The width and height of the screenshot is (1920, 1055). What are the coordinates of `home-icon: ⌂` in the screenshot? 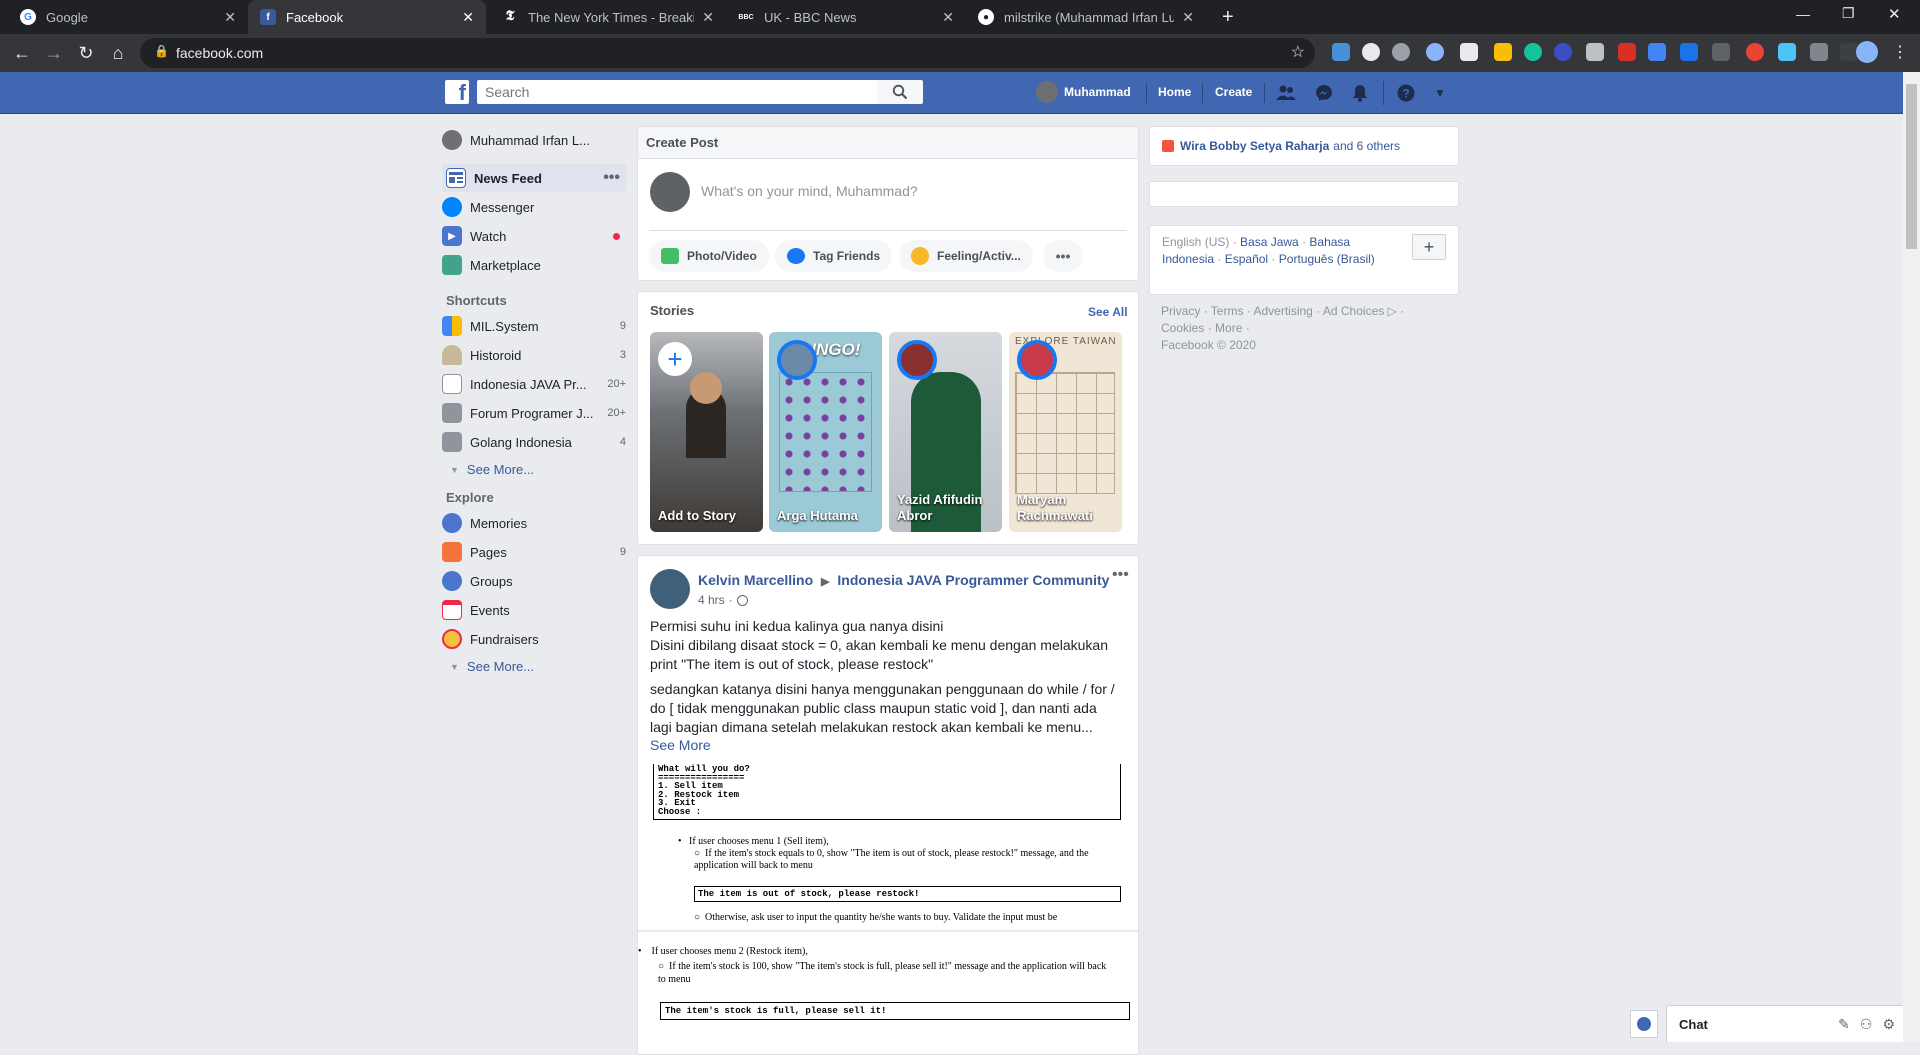 It's located at (118, 53).